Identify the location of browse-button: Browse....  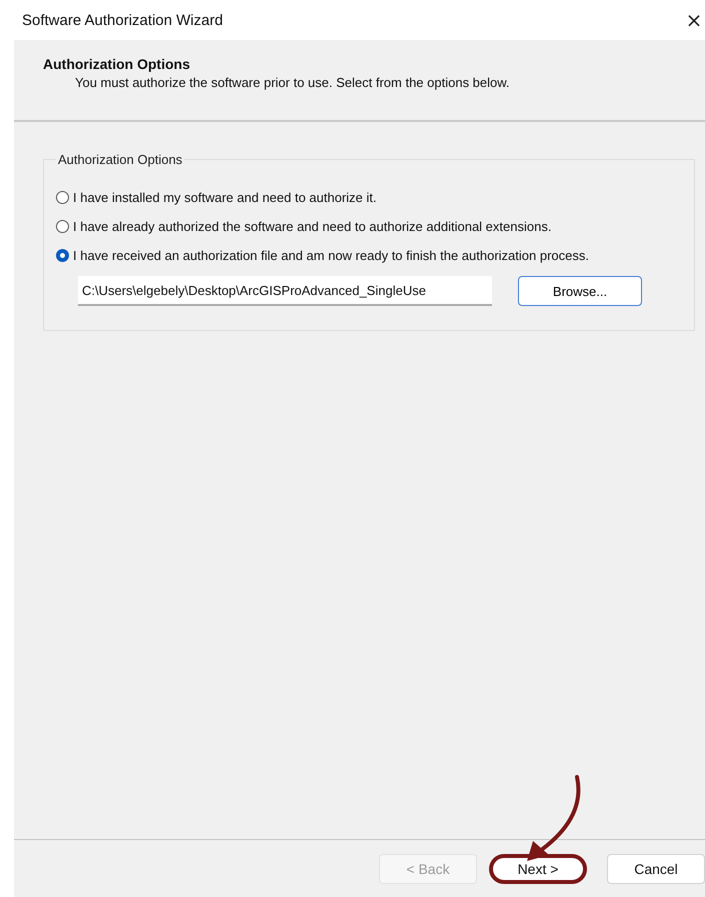
(580, 291).